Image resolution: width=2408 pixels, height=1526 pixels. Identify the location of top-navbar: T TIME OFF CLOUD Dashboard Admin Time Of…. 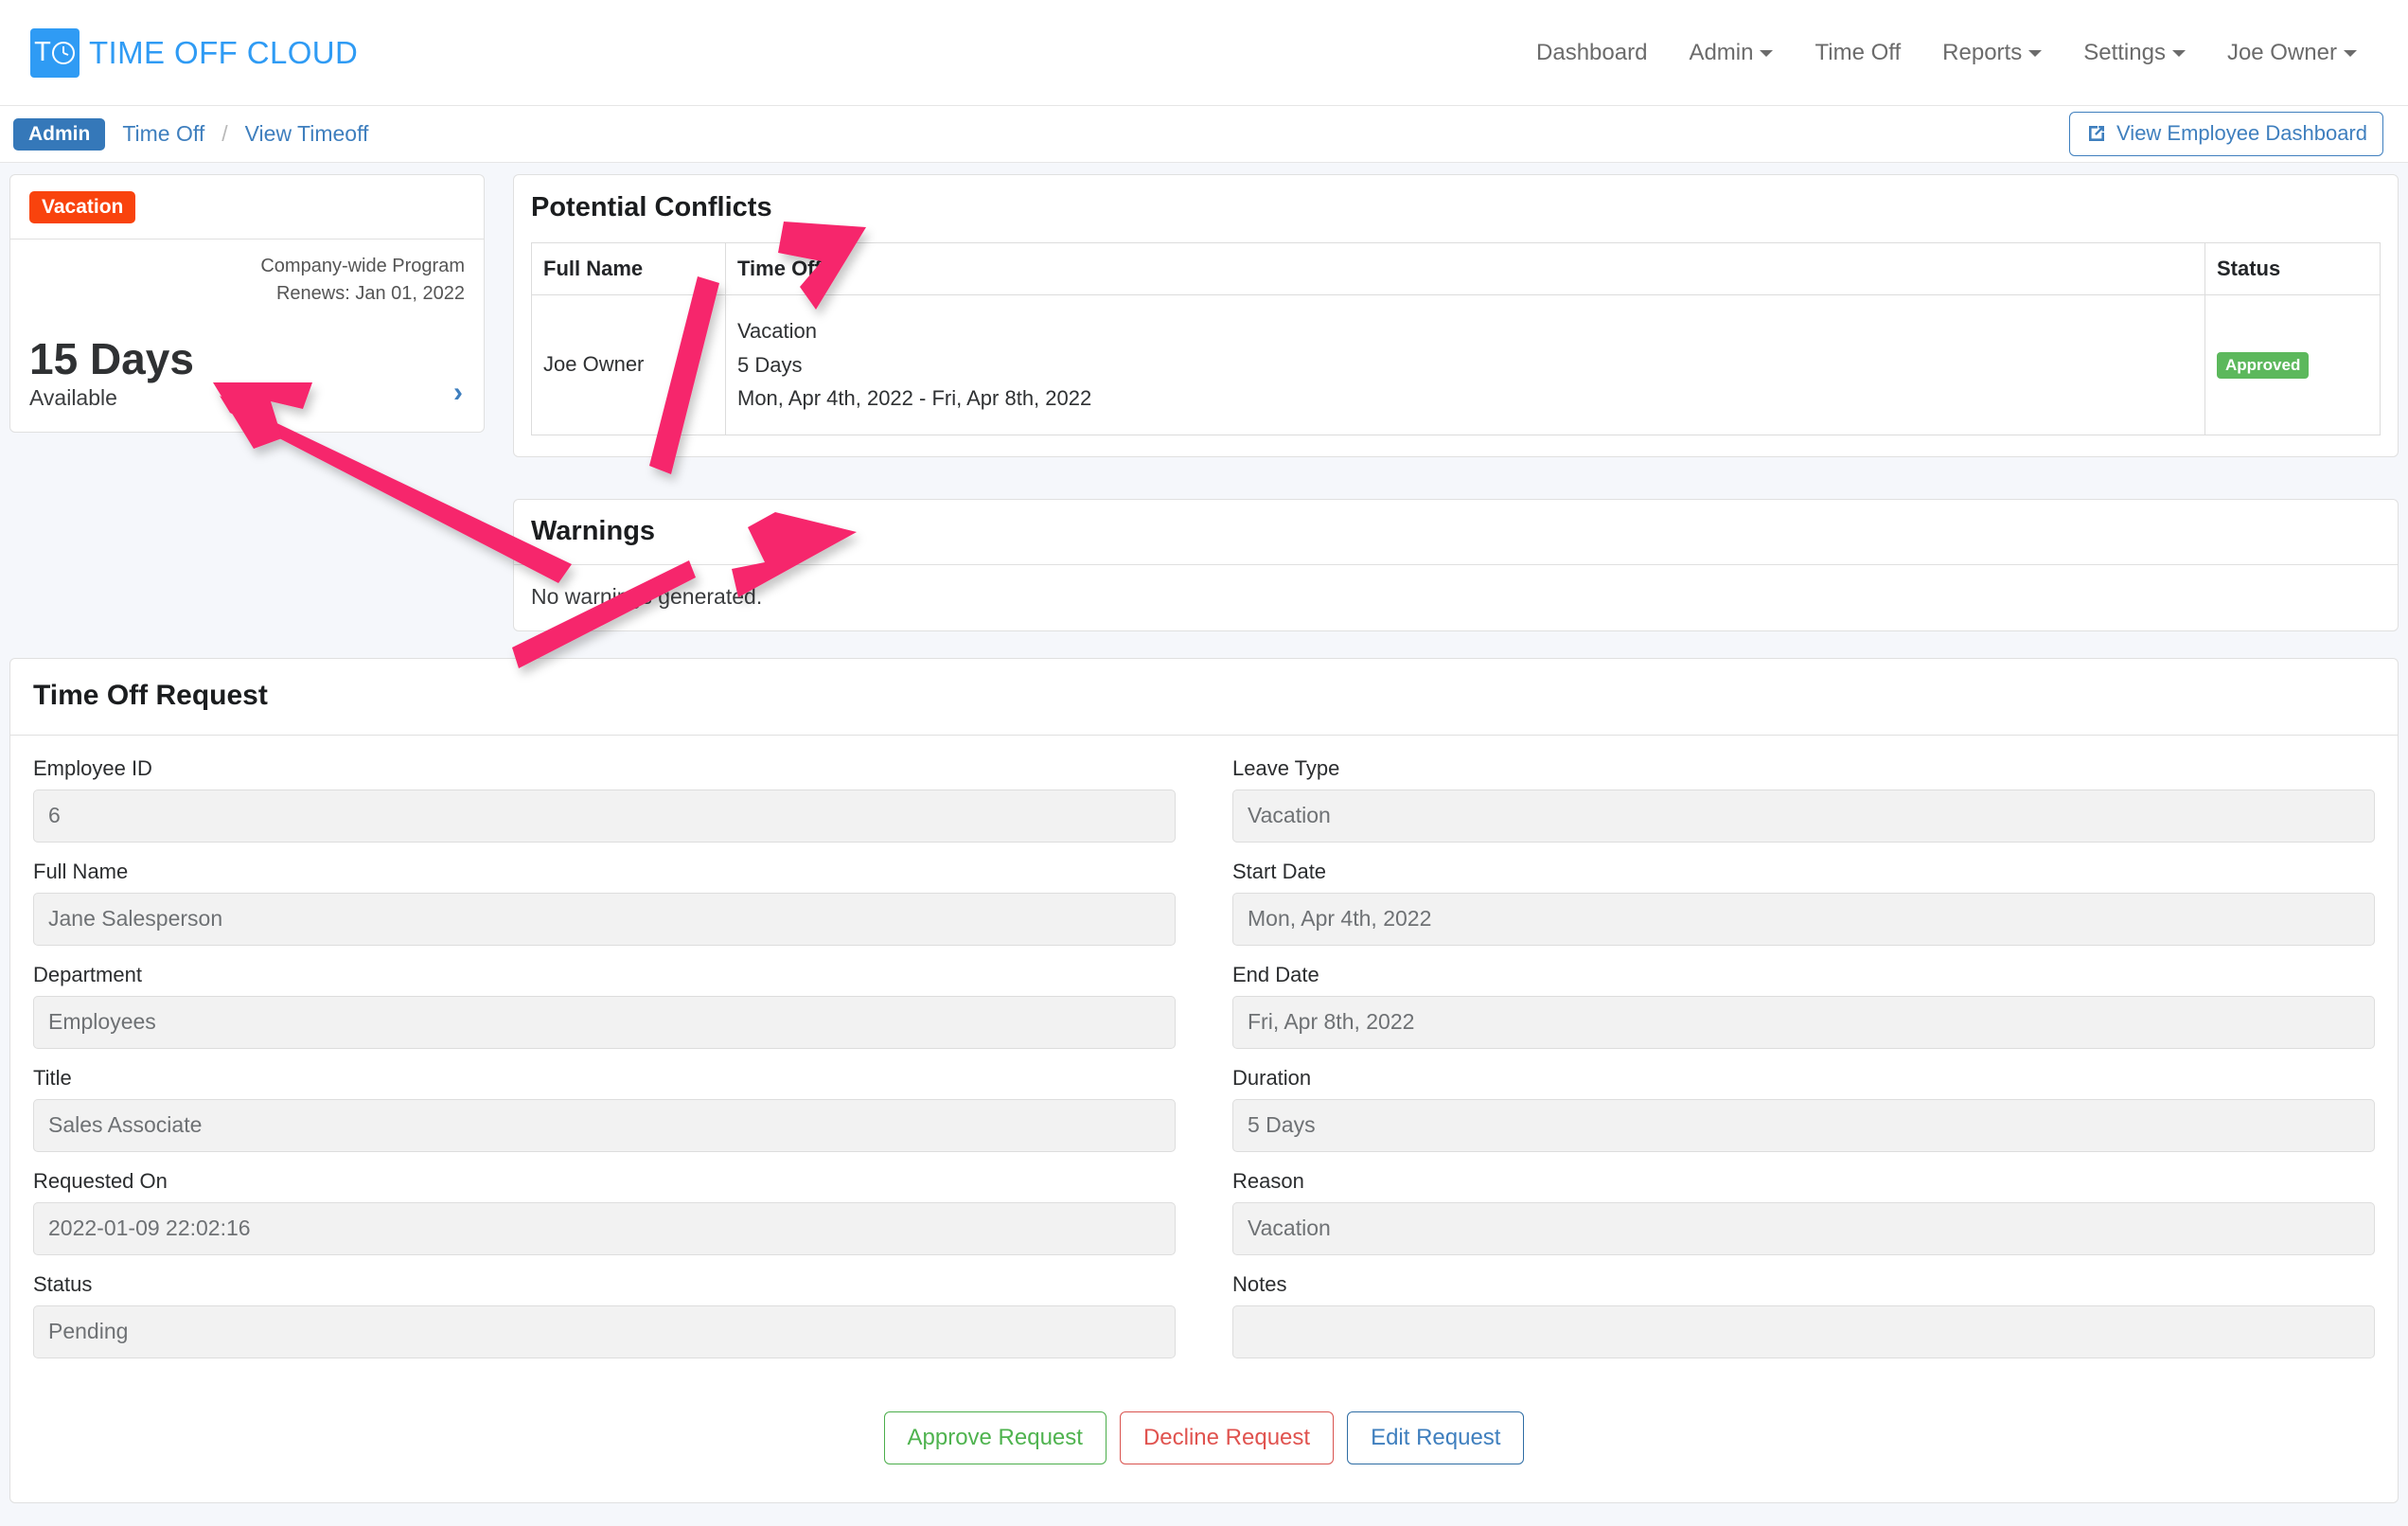
(1204, 53).